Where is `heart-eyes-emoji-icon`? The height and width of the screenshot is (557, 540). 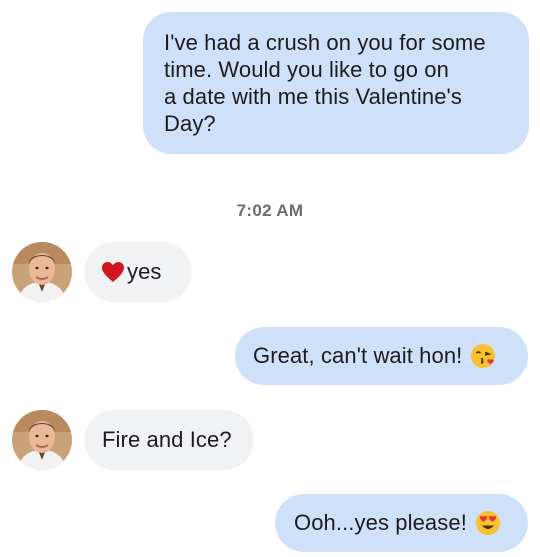
heart-eyes-emoji-icon is located at coordinates (488, 526).